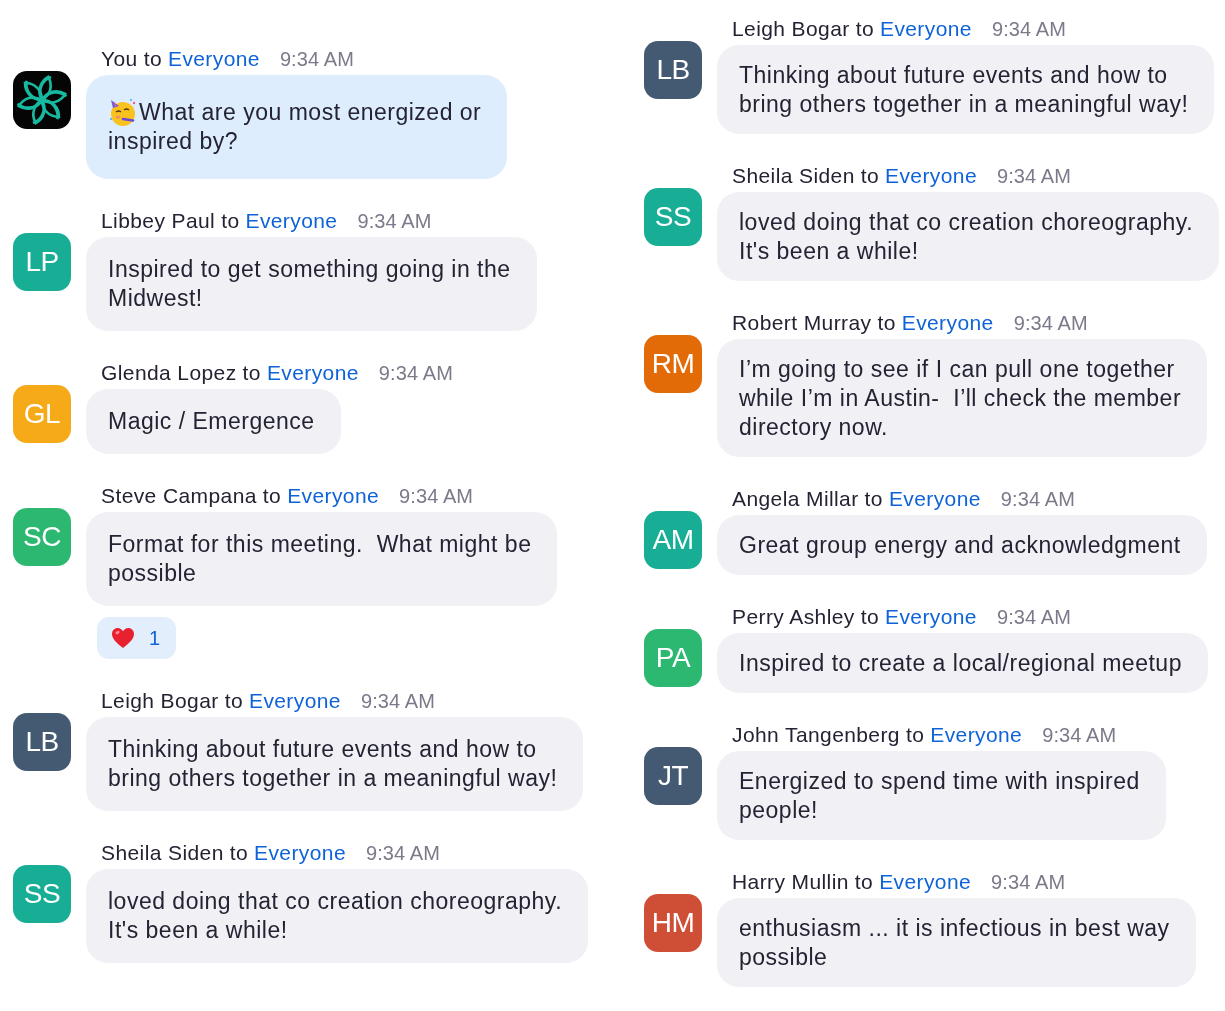 The width and height of the screenshot is (1225, 1011). Describe the element at coordinates (211, 421) in the screenshot. I see `message-text: Magic / Emergence` at that location.